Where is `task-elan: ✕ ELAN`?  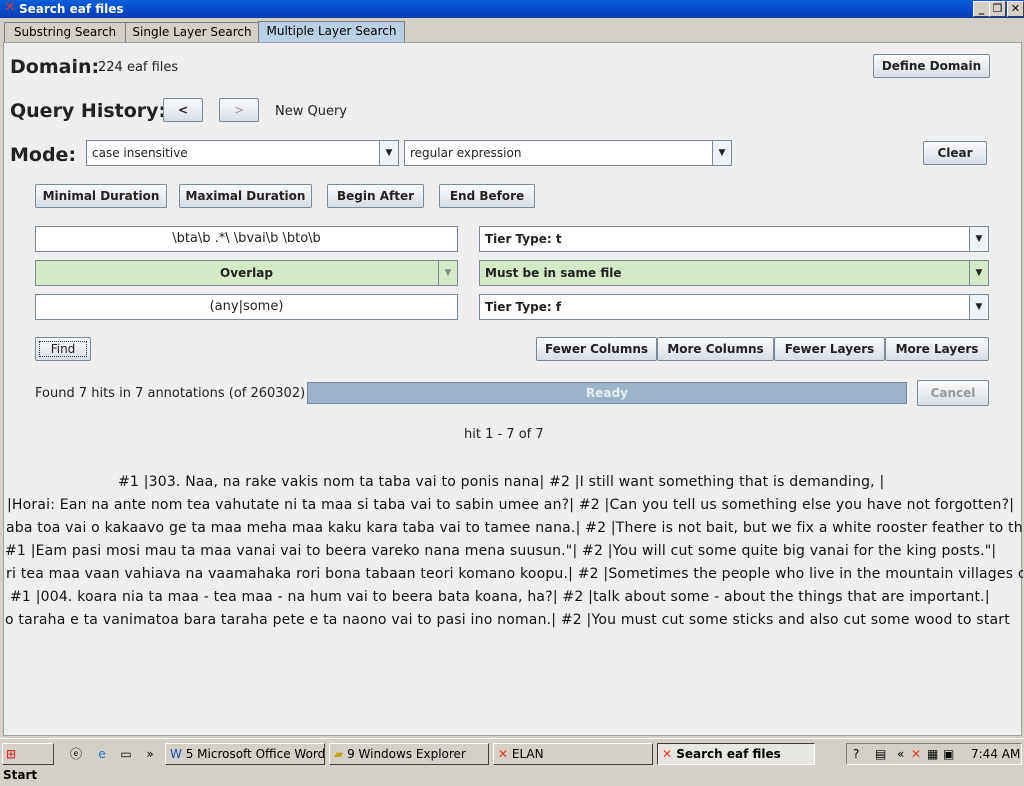 task-elan: ✕ ELAN is located at coordinates (573, 754).